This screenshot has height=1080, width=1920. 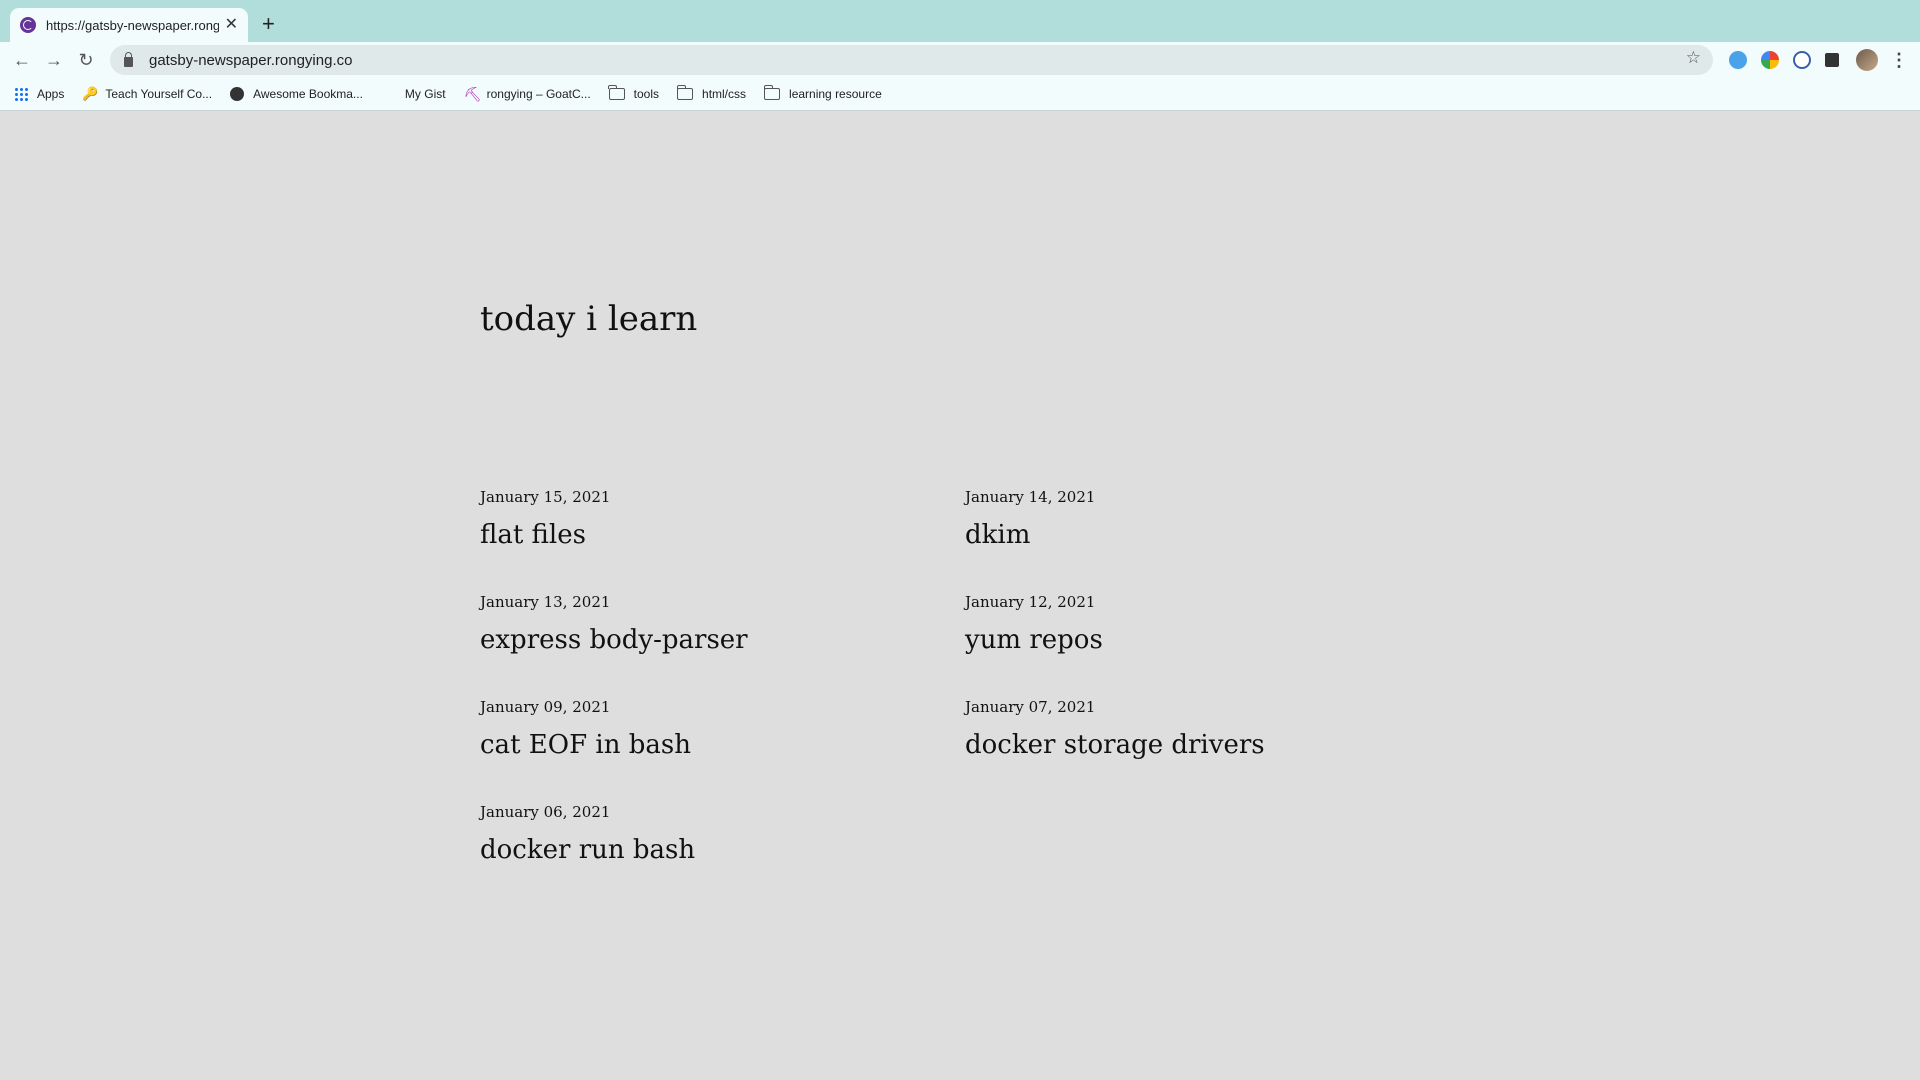 I want to click on forward-arrow-icon: →, so click(x=54, y=60).